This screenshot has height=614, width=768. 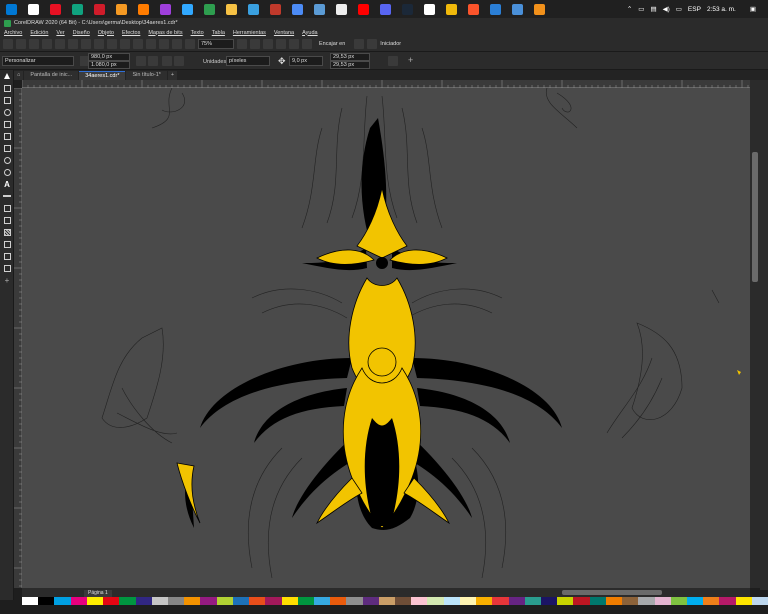 I want to click on open-icon, so click(x=21, y=44).